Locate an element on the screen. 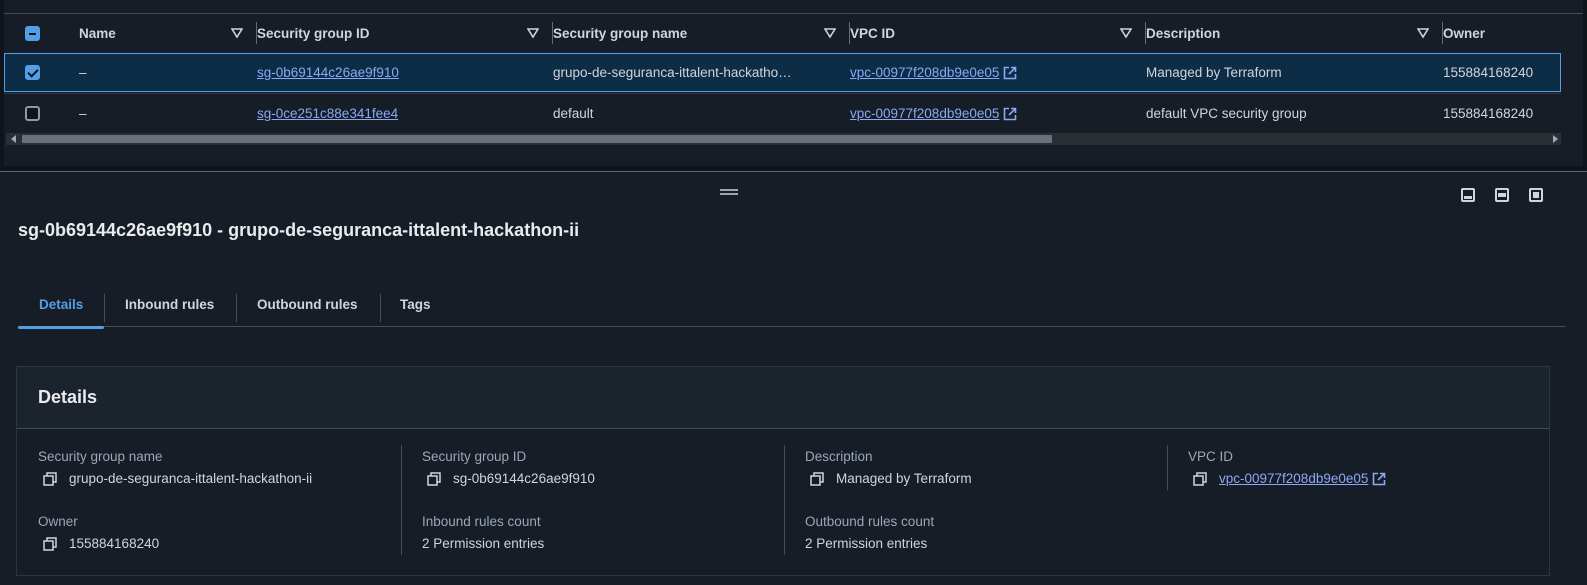  cell-sg-id: sg-0b69144c26ae9f910 is located at coordinates (328, 72).